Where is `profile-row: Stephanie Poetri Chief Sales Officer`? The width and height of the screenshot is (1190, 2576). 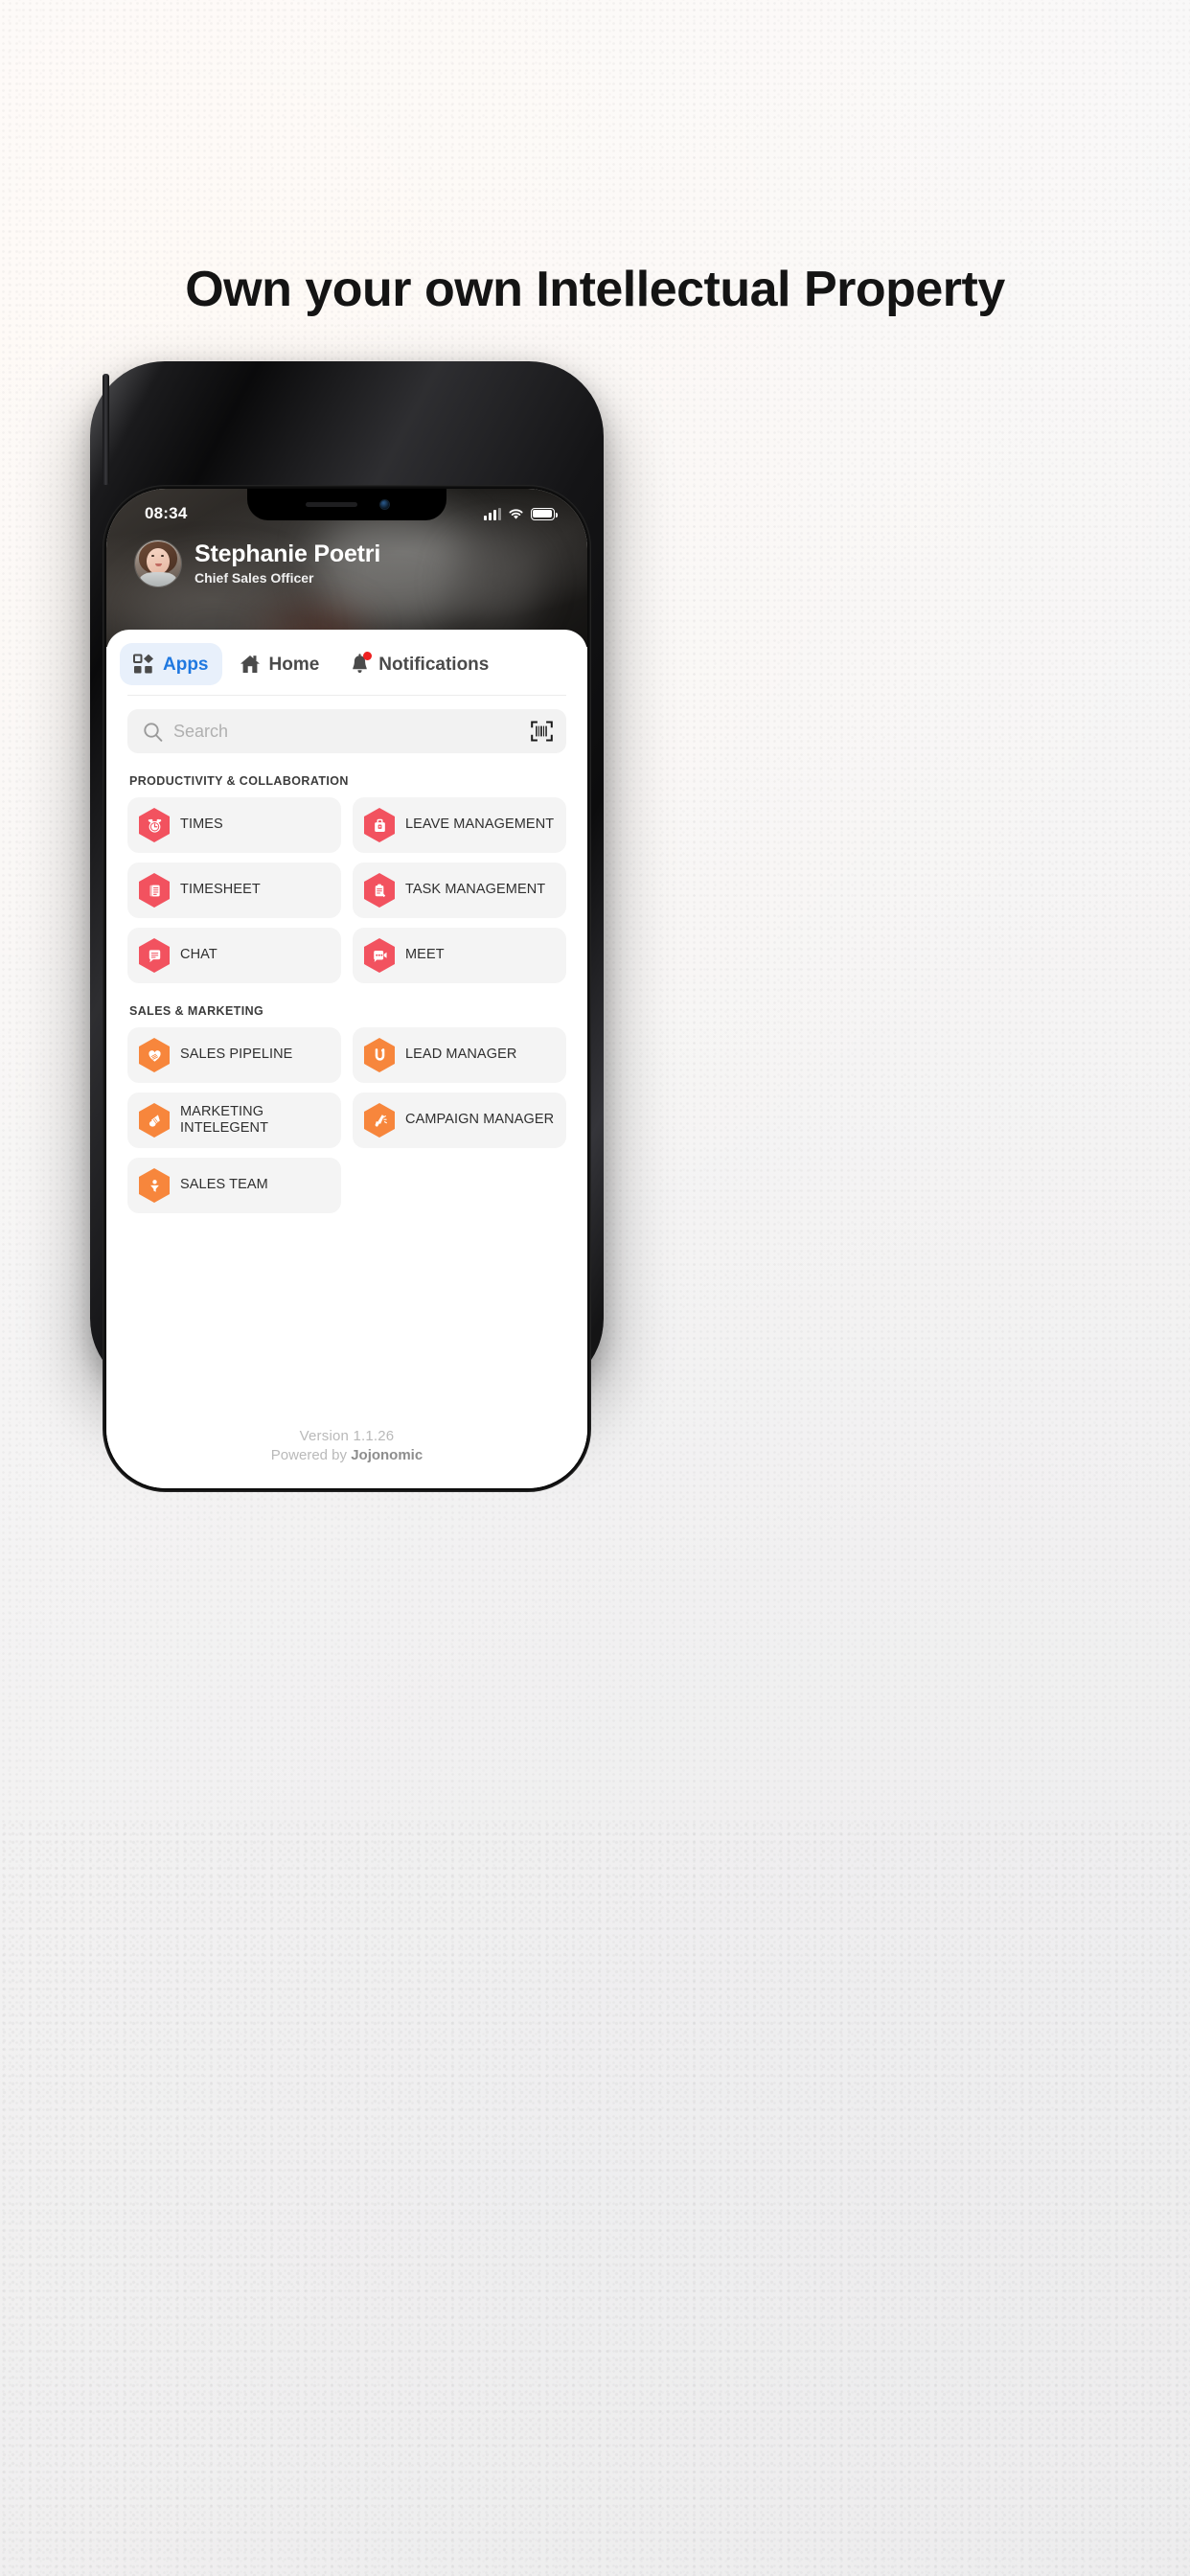
profile-row: Stephanie Poetri Chief Sales Officer is located at coordinates (347, 559).